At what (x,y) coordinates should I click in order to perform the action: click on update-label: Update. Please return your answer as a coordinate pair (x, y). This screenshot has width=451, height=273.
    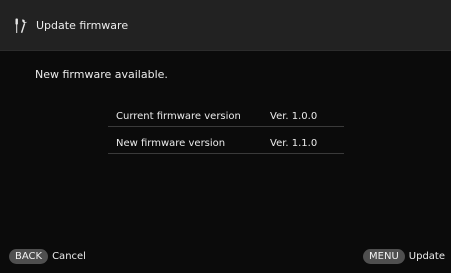
    Looking at the image, I should click on (426, 256).